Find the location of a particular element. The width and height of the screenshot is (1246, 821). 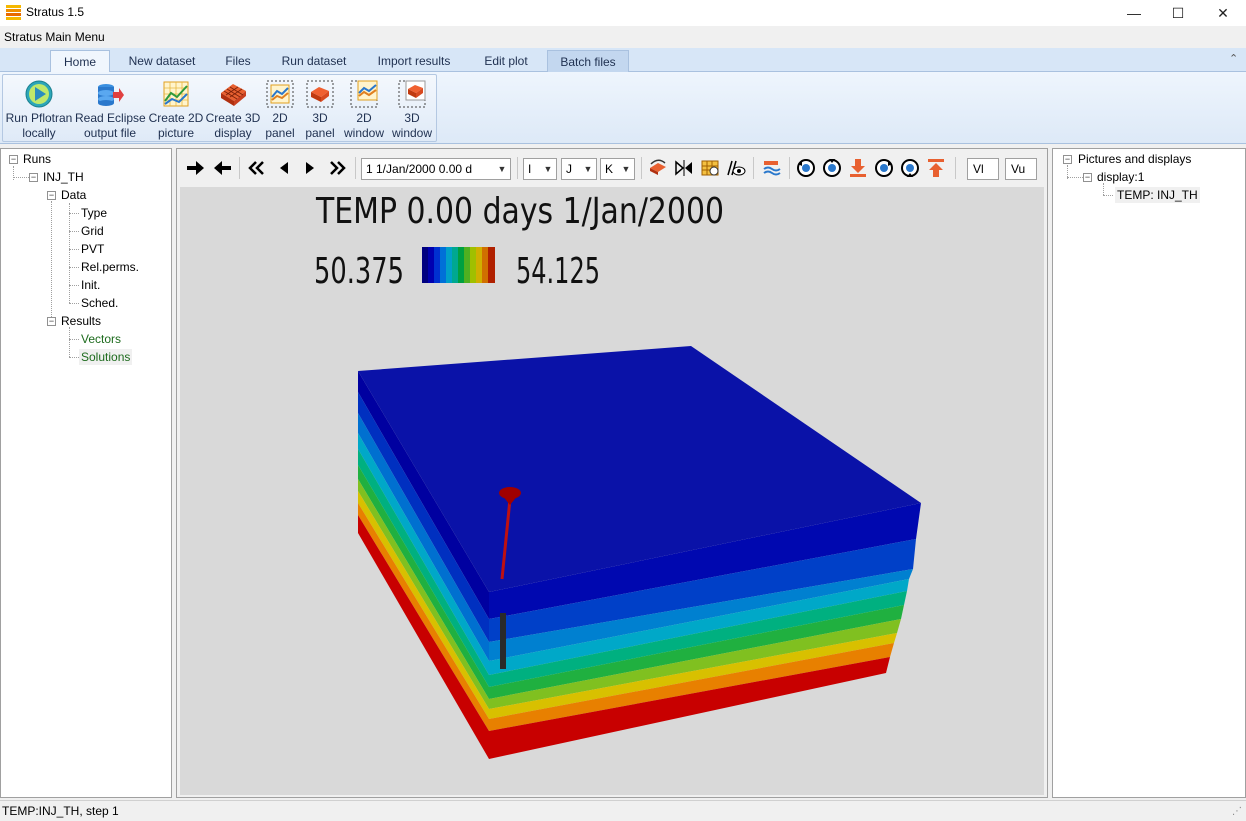

k-index-select: K ▼ is located at coordinates (617, 169).